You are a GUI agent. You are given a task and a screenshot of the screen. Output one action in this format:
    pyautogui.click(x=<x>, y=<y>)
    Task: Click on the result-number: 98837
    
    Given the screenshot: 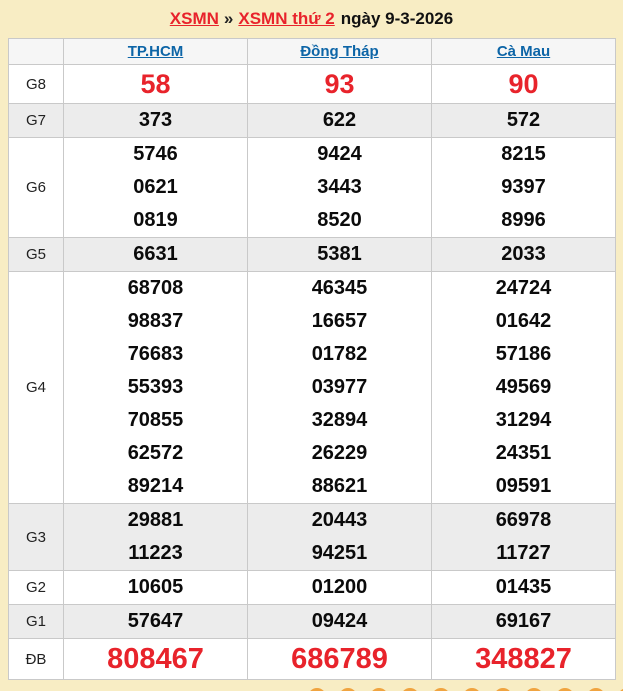 What is the action you would take?
    pyautogui.click(x=155, y=321)
    